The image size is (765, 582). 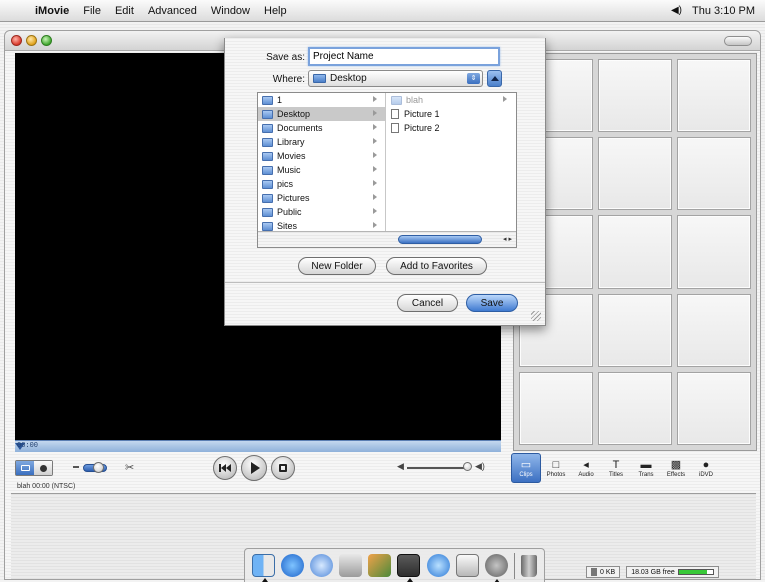 What do you see at coordinates (172, 11) in the screenshot?
I see `menu-advanced: Advanced` at bounding box center [172, 11].